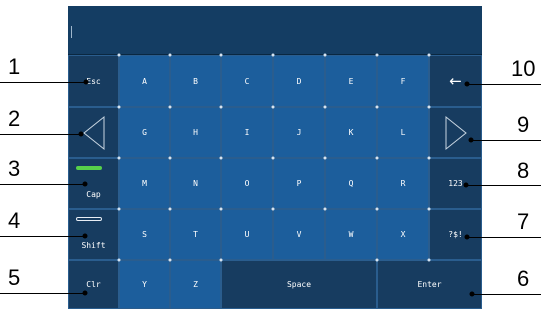  Describe the element at coordinates (195, 132) in the screenshot. I see `key-h: H` at that location.